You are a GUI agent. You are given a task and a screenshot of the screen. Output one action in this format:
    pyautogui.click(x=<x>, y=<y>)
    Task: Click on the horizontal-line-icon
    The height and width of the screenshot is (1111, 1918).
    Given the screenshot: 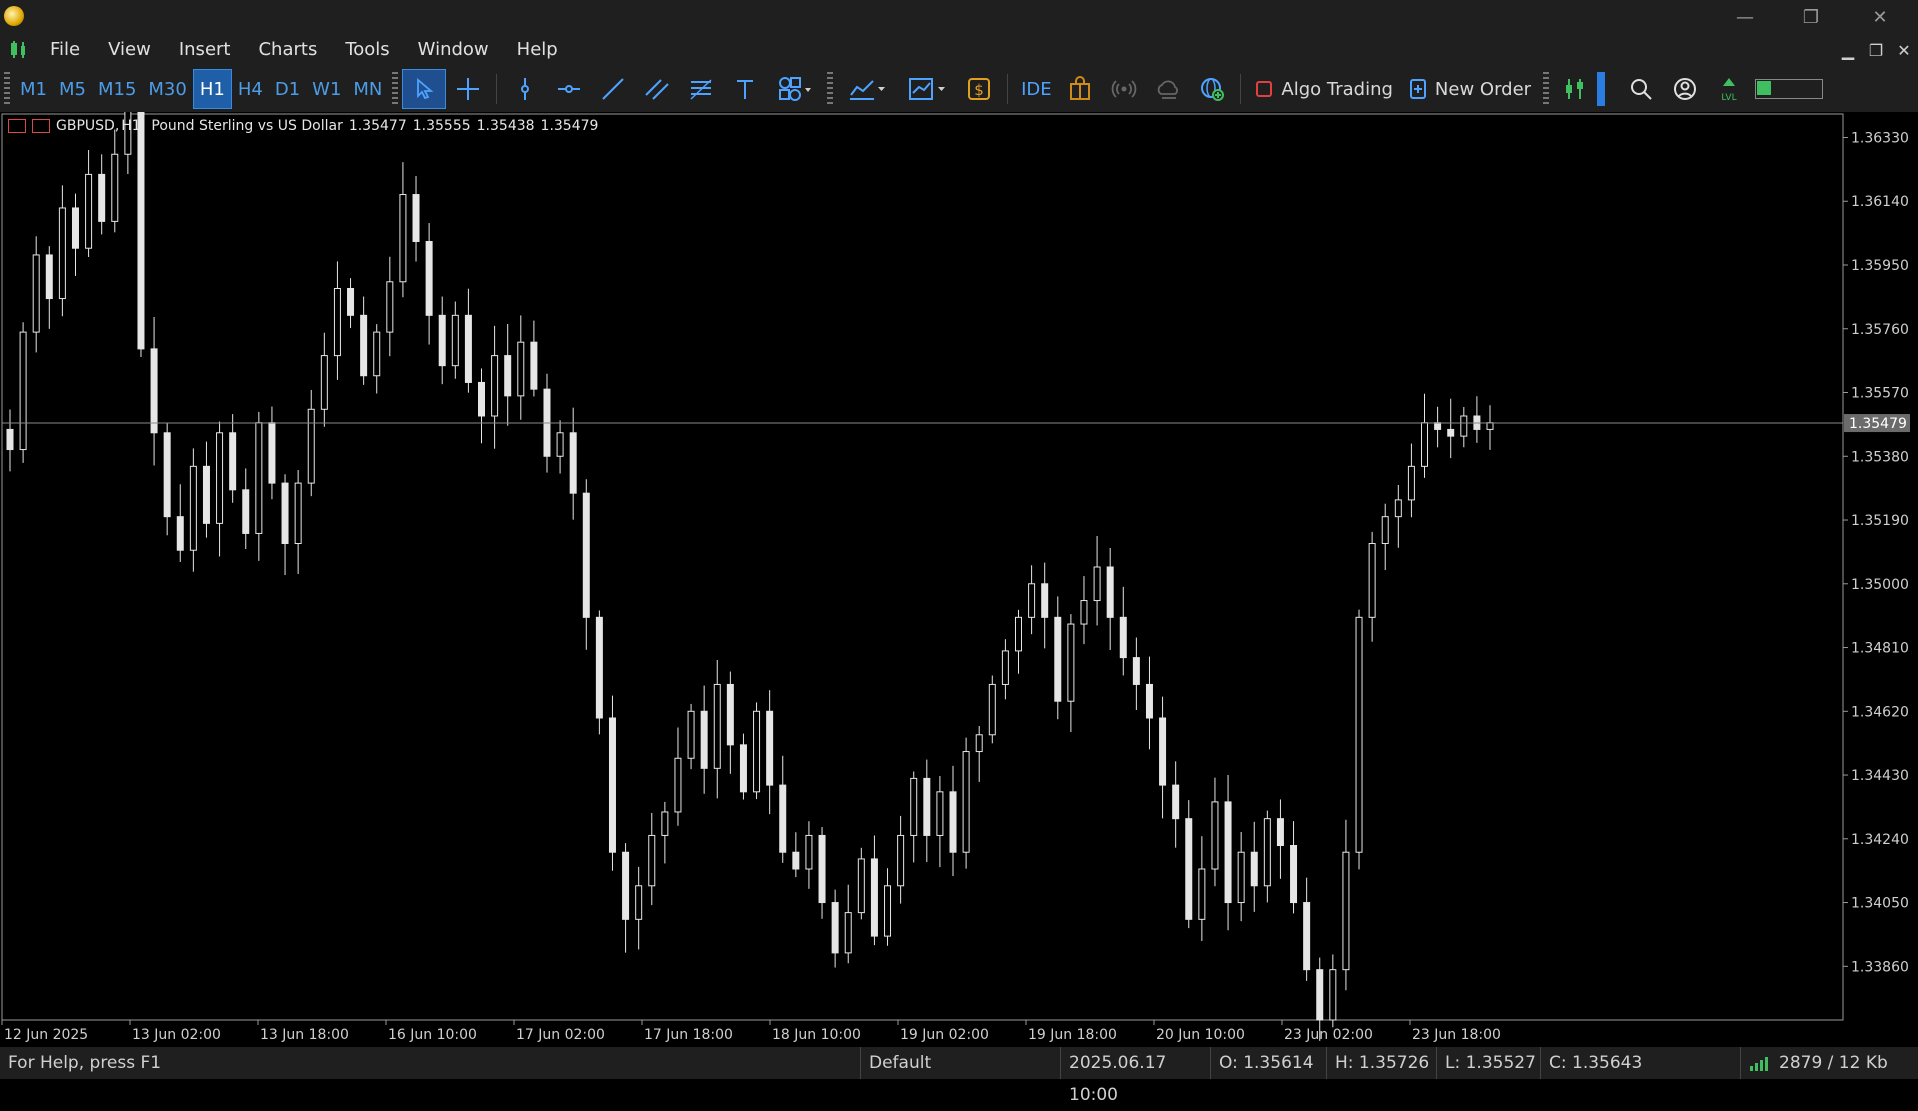 What is the action you would take?
    pyautogui.click(x=569, y=89)
    